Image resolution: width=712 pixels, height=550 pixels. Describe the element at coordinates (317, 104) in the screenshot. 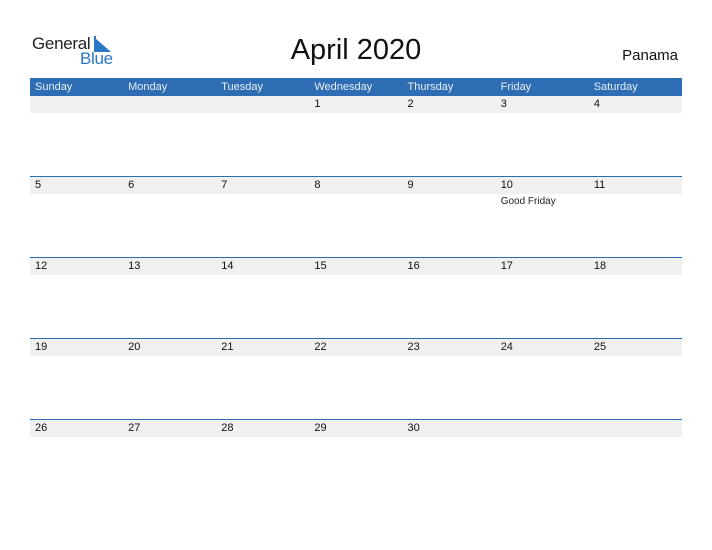

I see `day-number: 1` at that location.